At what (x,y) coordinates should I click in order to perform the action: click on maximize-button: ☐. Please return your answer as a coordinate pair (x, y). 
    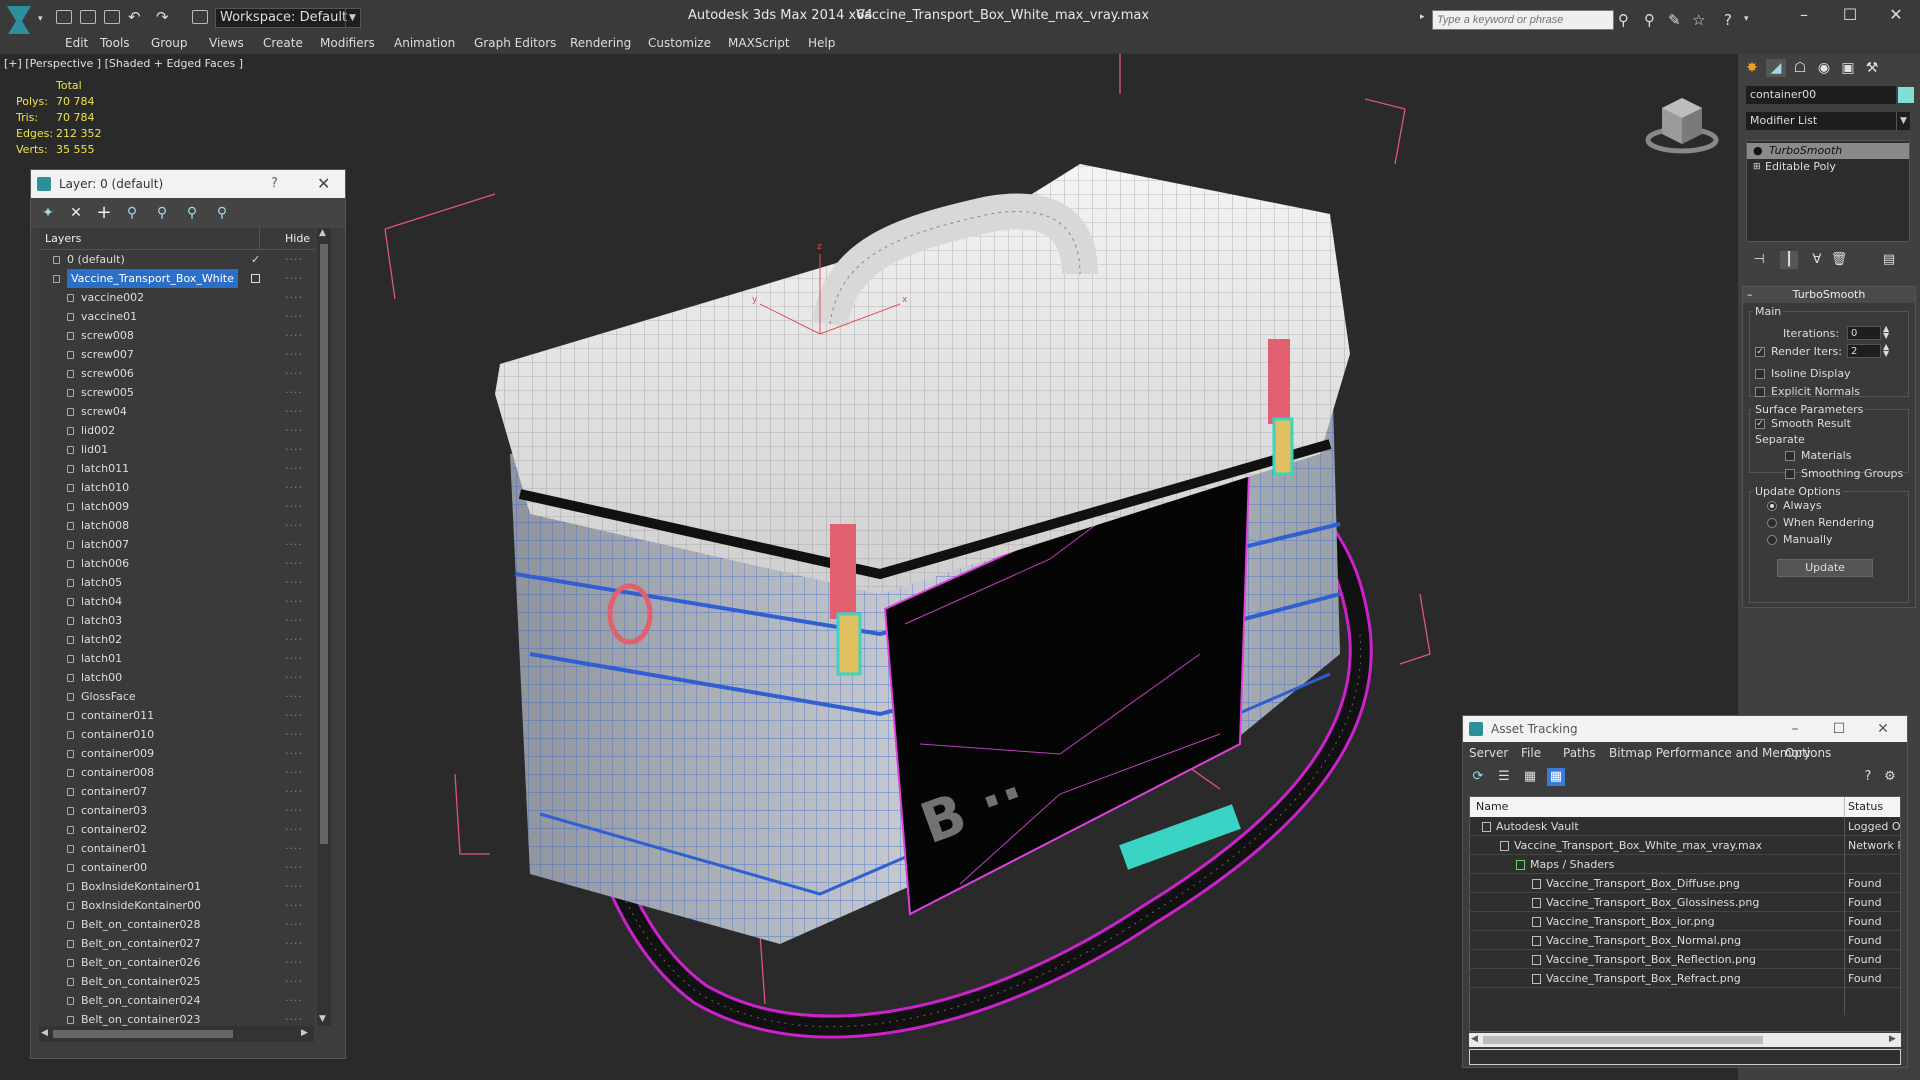
    Looking at the image, I should click on (1850, 15).